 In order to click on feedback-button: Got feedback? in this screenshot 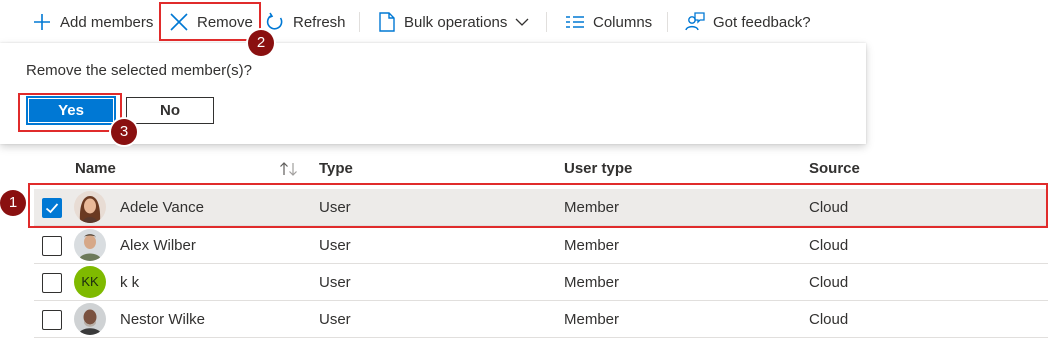, I will do `click(748, 22)`.